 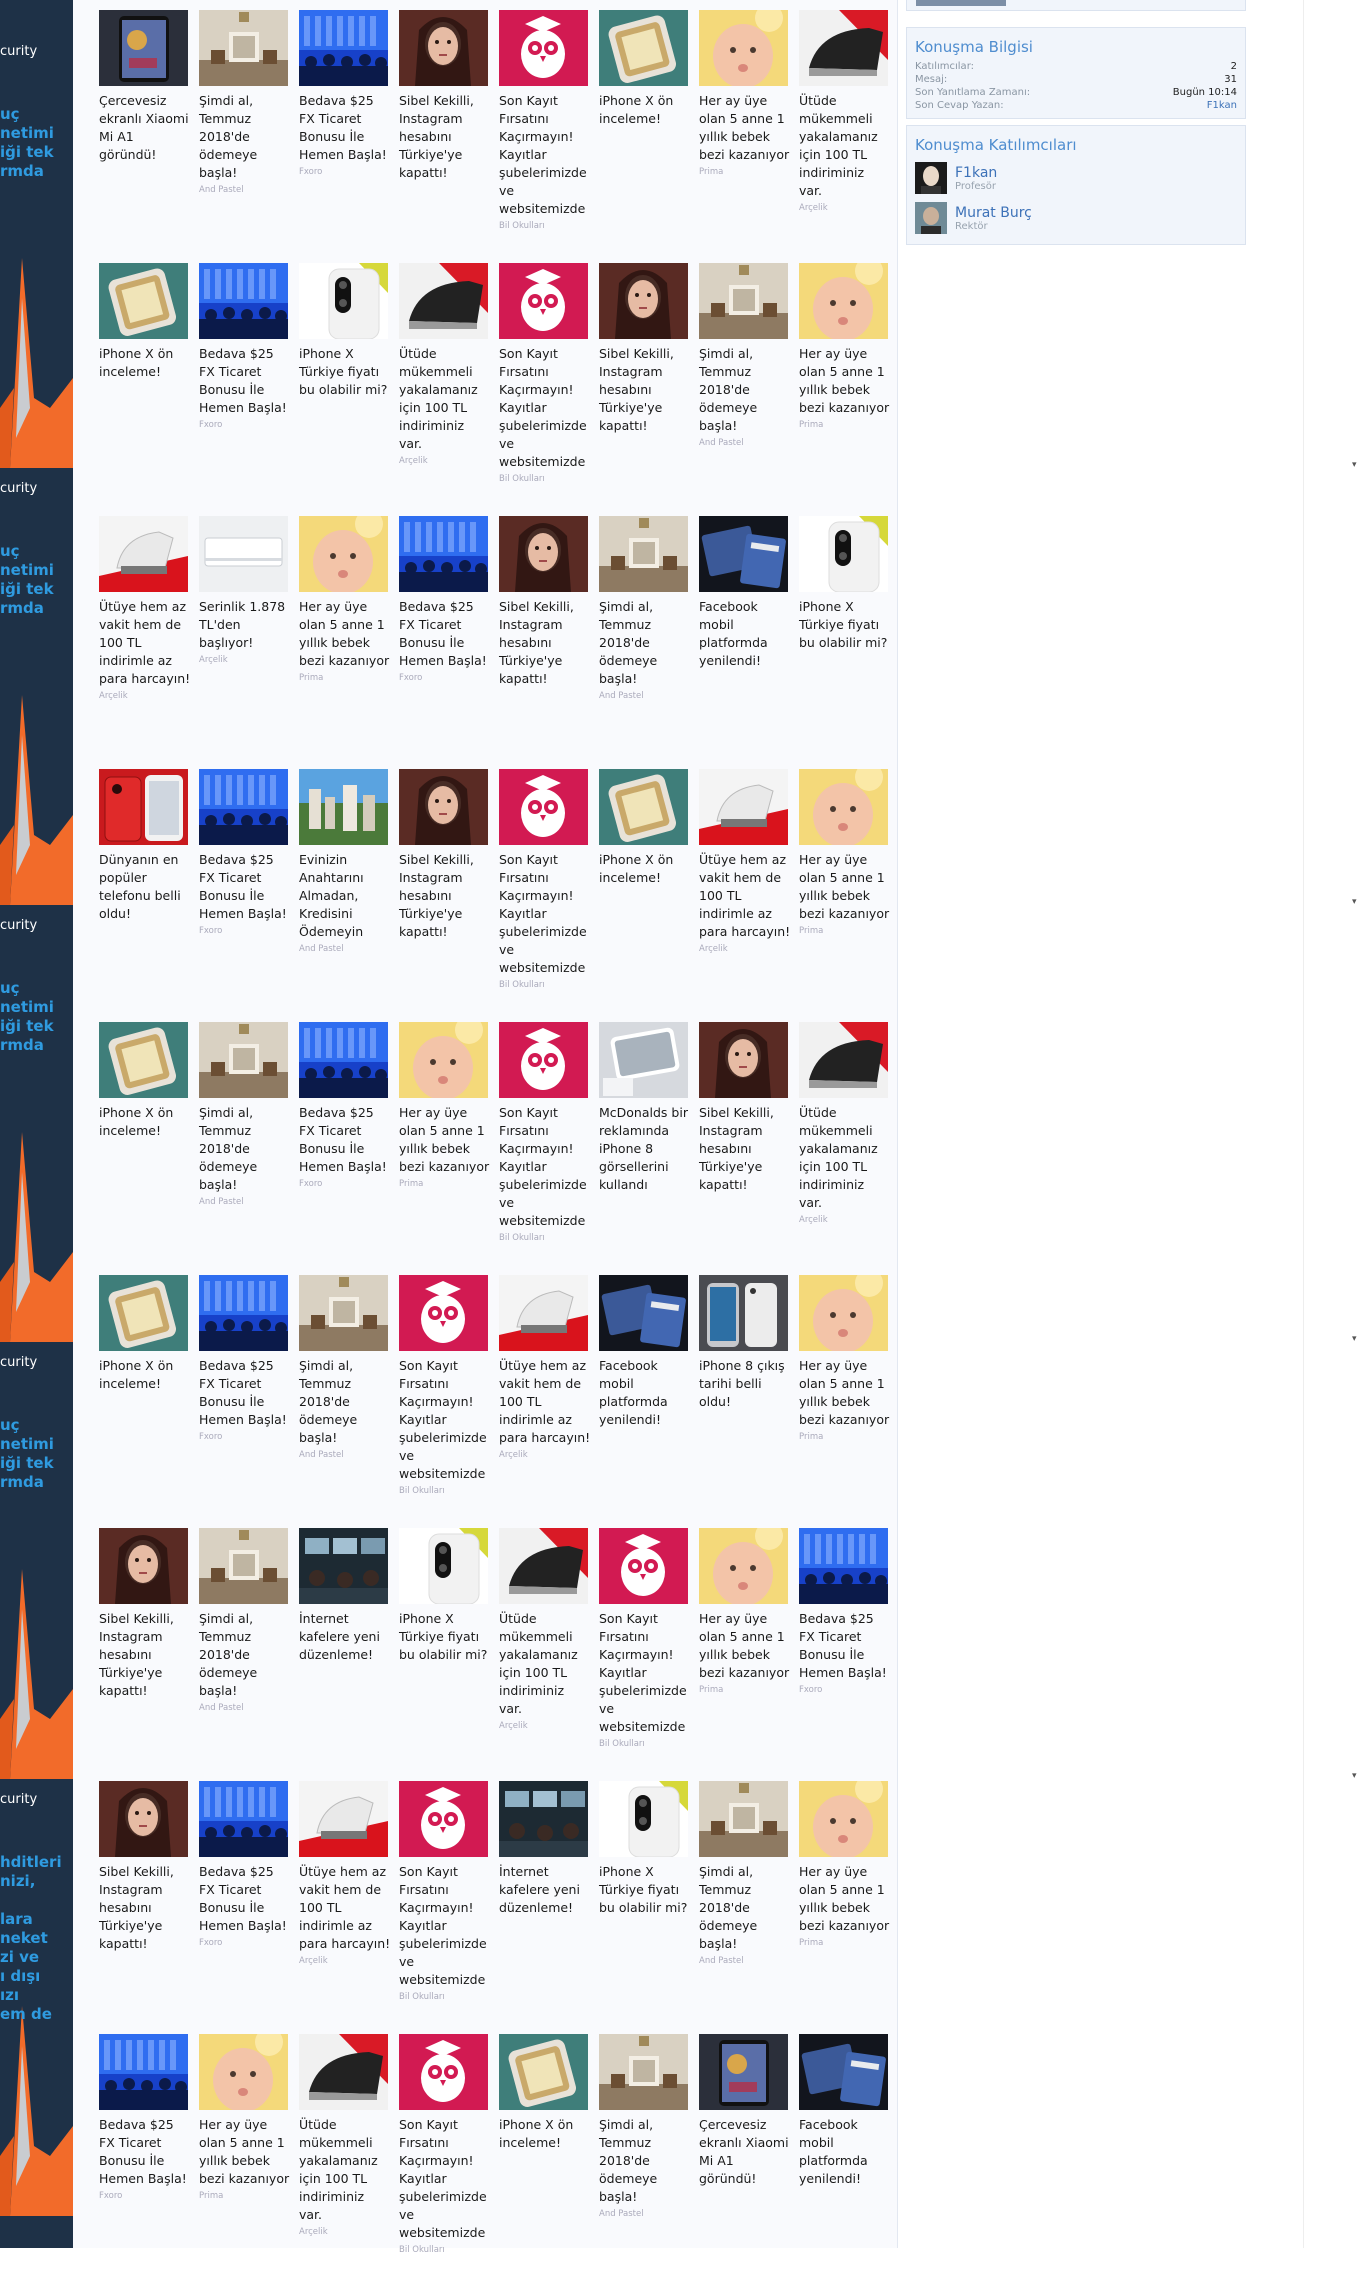 What do you see at coordinates (743, 554) in the screenshot?
I see `facebook-thumbnail` at bounding box center [743, 554].